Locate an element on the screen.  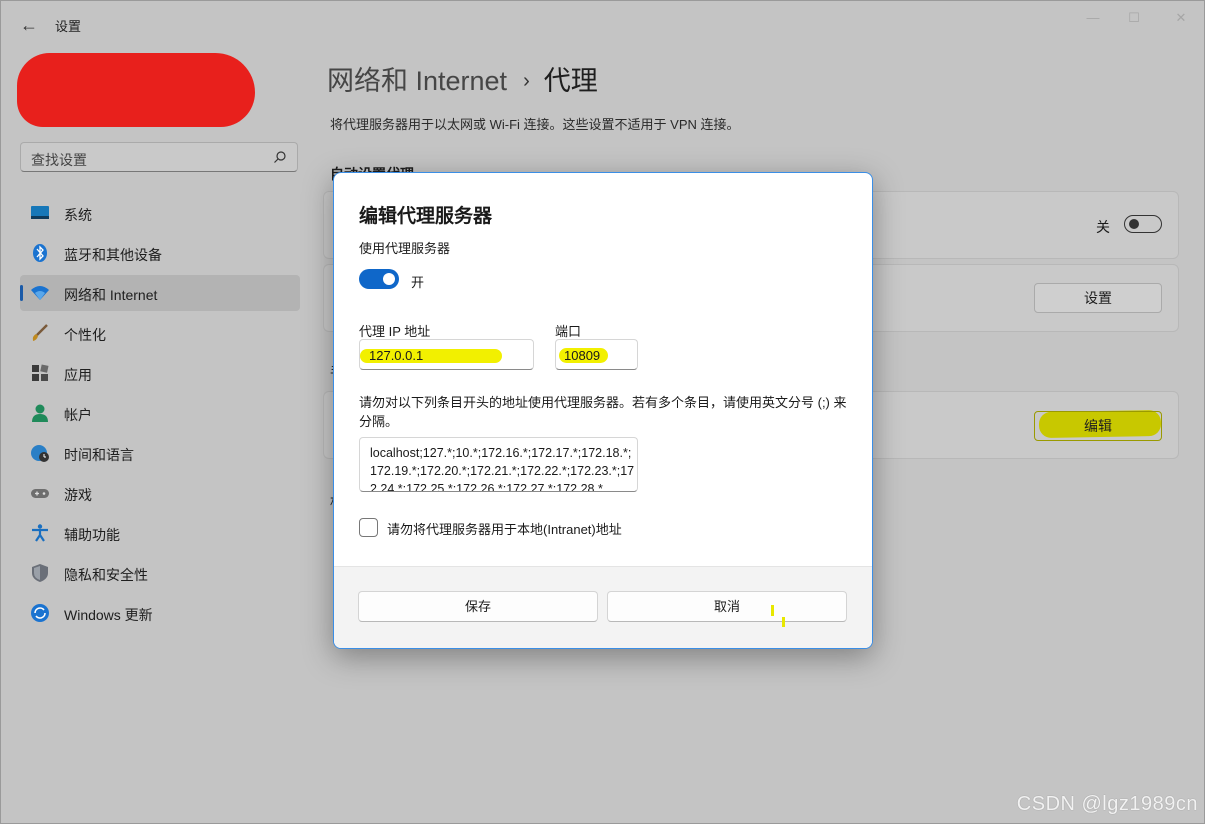
sidebar-item-system: 系统 is located at coordinates (160, 213).